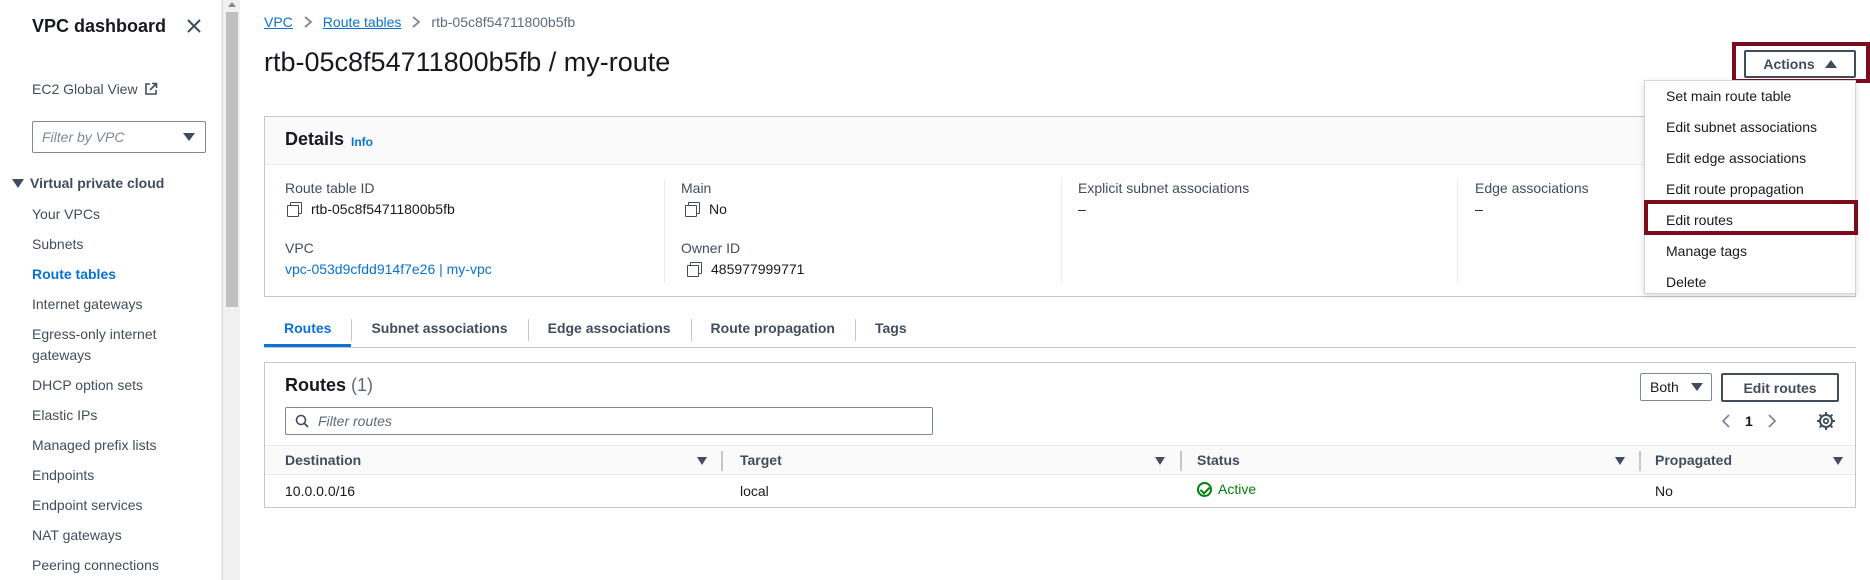  I want to click on column-header-propagated: Propagated, so click(1693, 460).